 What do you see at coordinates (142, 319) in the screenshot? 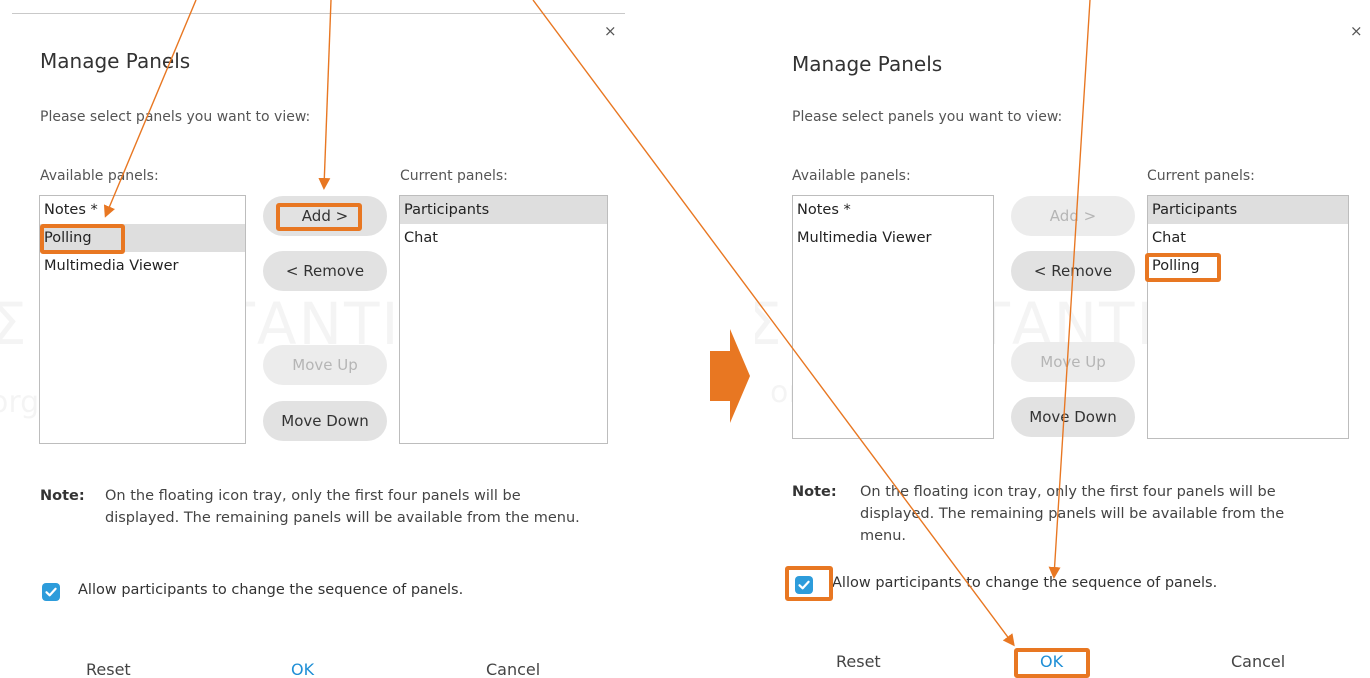
I see `available-panels-list: Notes * Polling Multimedia Viewer` at bounding box center [142, 319].